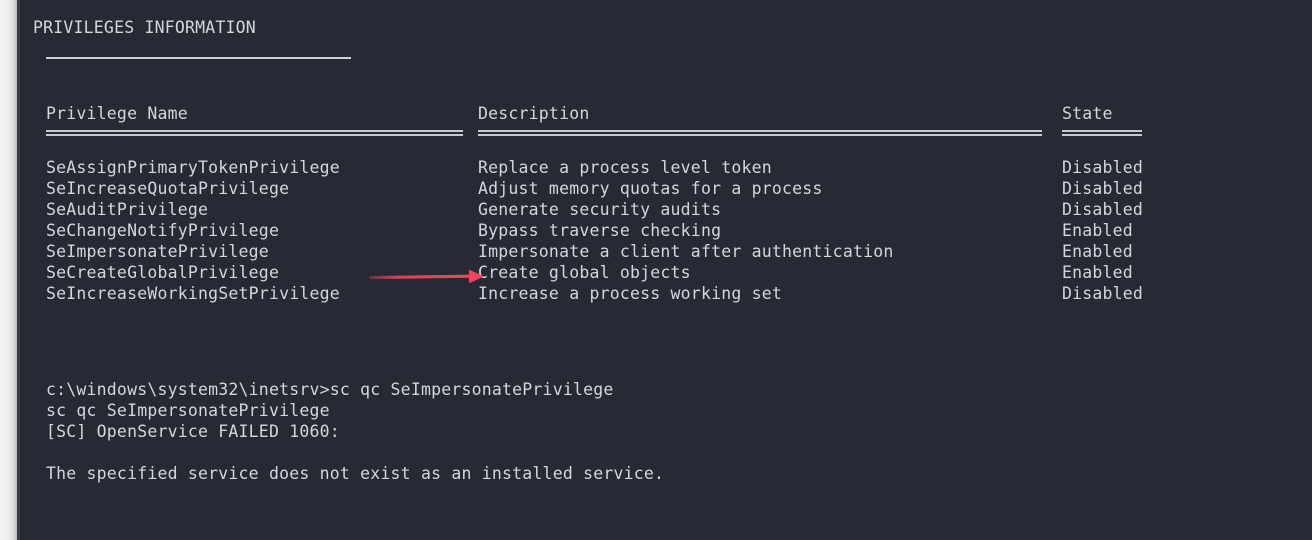 The image size is (1312, 540). I want to click on column-header-description: Description, so click(534, 113).